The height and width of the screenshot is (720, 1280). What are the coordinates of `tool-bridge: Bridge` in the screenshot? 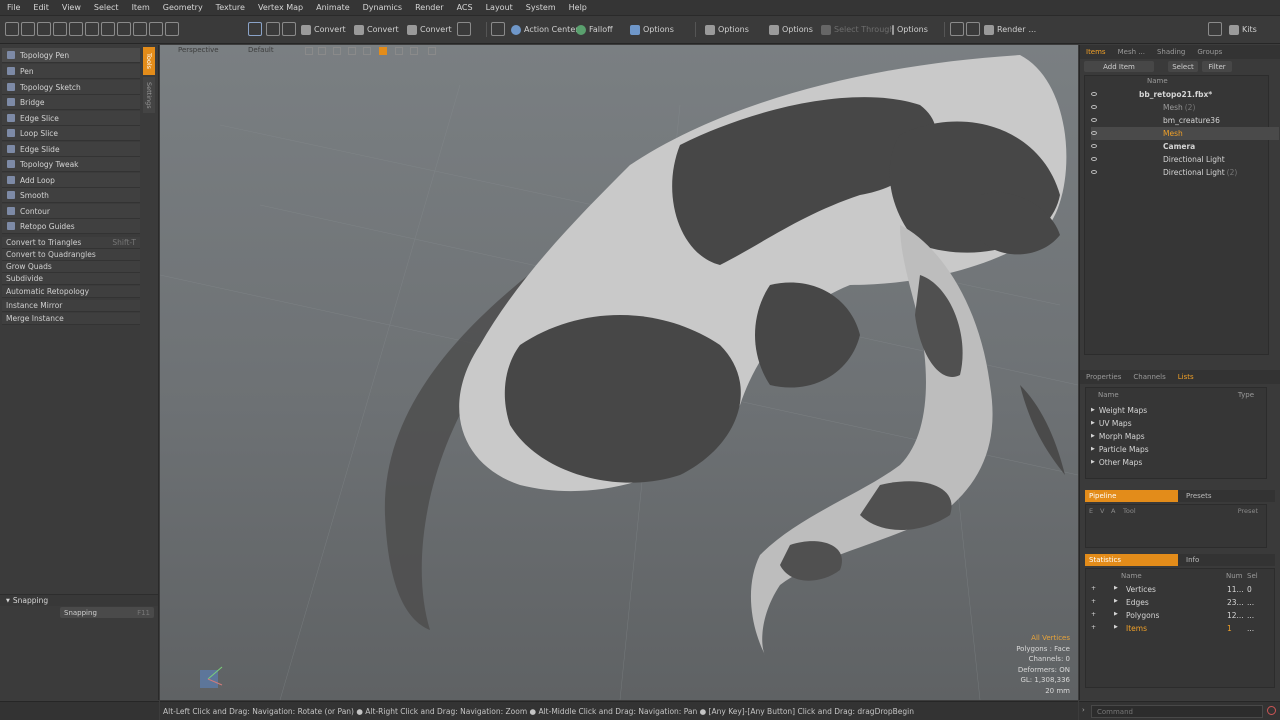 It's located at (71, 102).